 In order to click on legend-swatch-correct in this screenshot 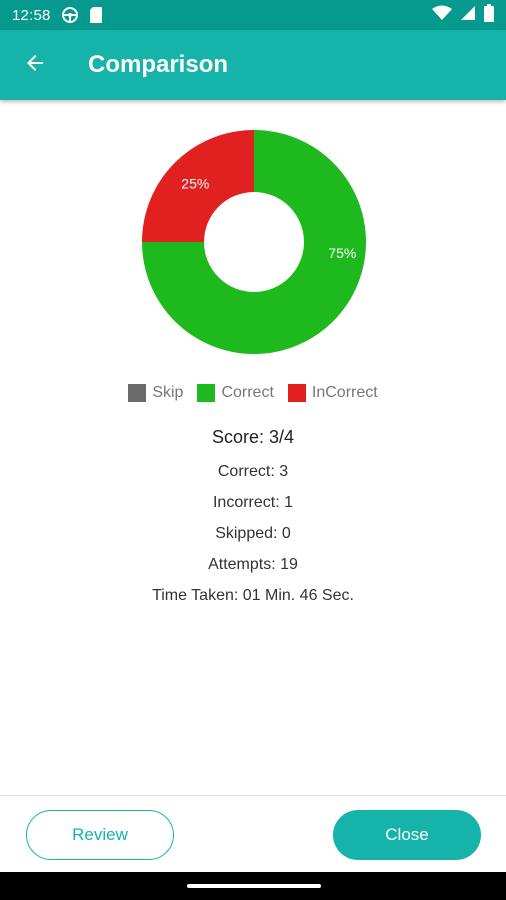, I will do `click(206, 393)`.